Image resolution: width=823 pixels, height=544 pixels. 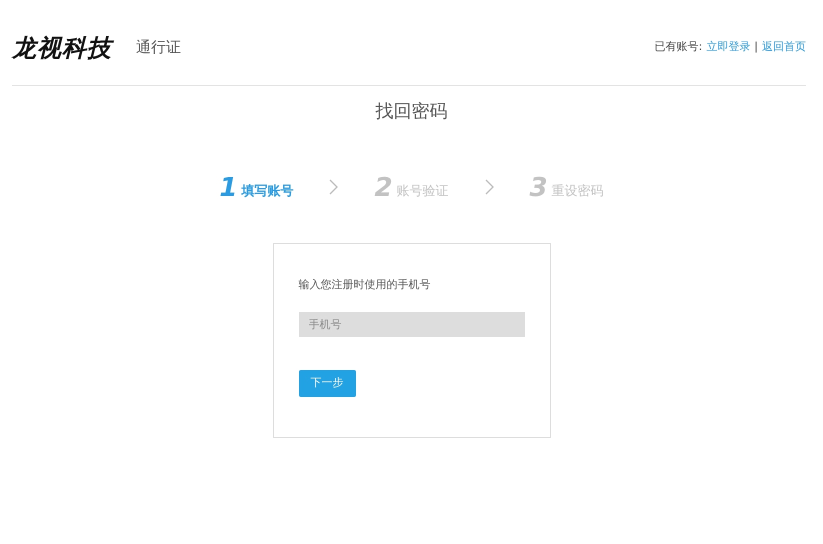 What do you see at coordinates (158, 47) in the screenshot?
I see `header-subtitle: 通行证` at bounding box center [158, 47].